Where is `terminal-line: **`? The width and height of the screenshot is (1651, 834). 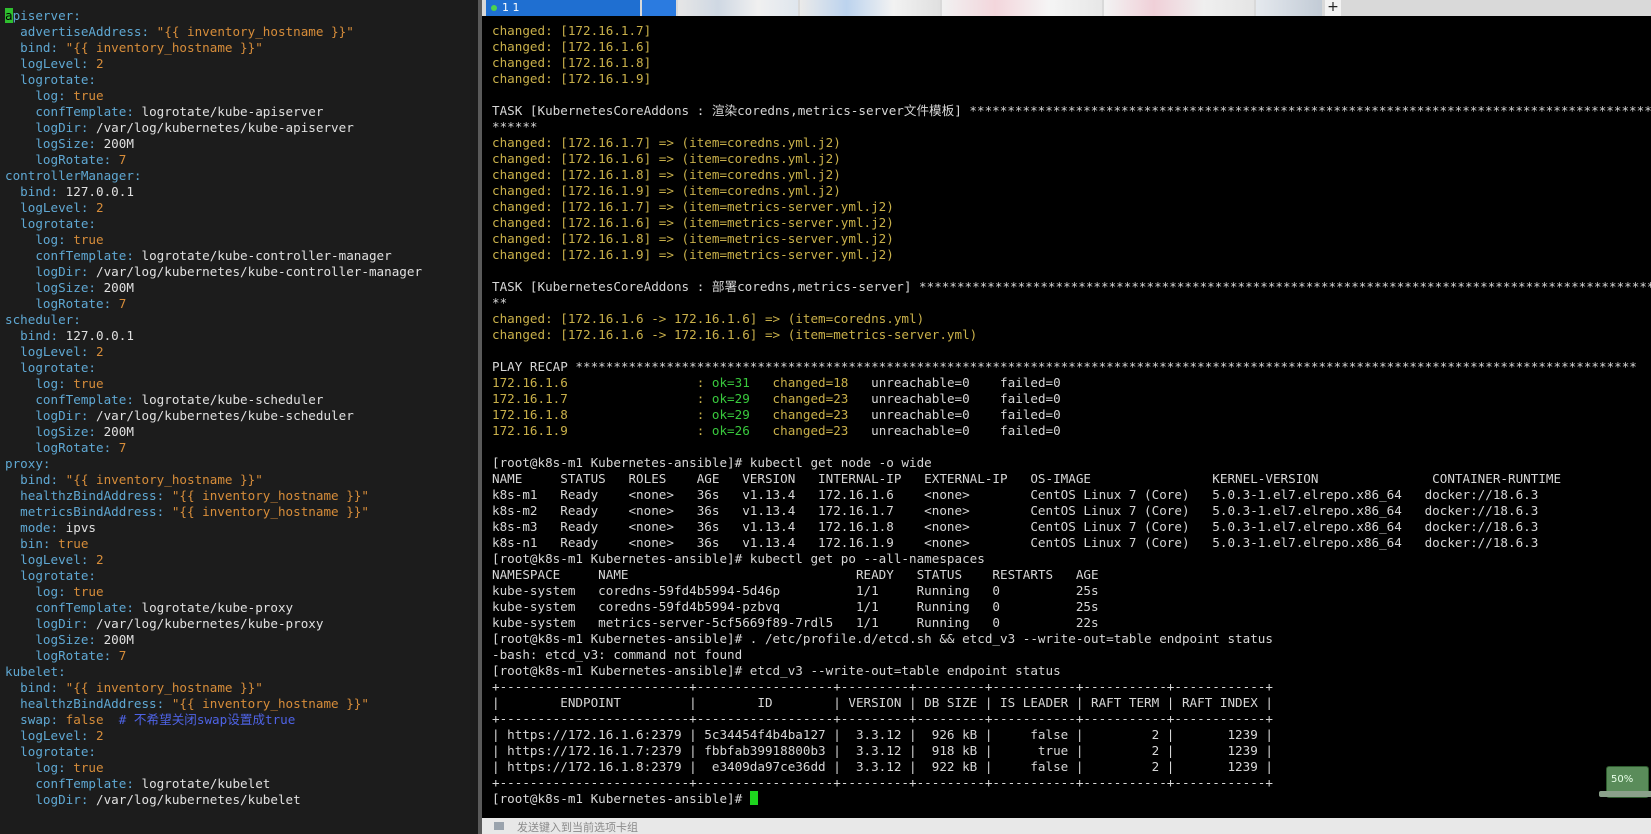
terminal-line: ** is located at coordinates (1071, 303).